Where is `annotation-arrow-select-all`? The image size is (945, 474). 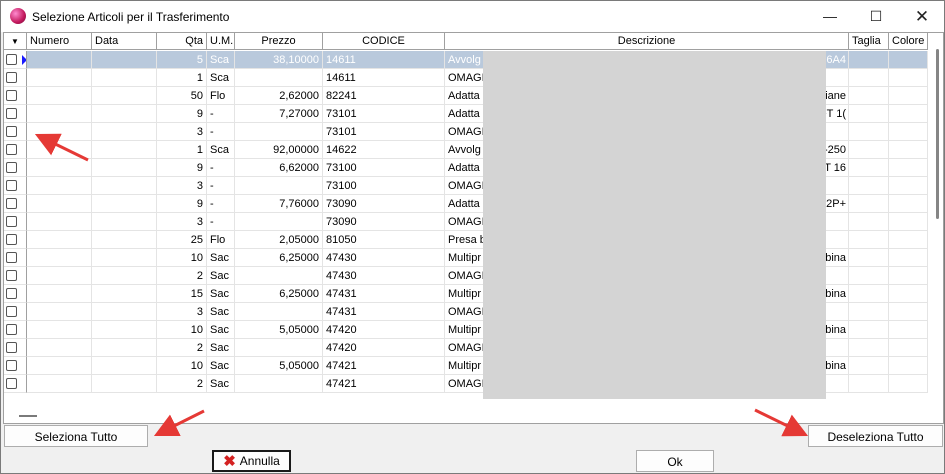 annotation-arrow-select-all is located at coordinates (179, 423).